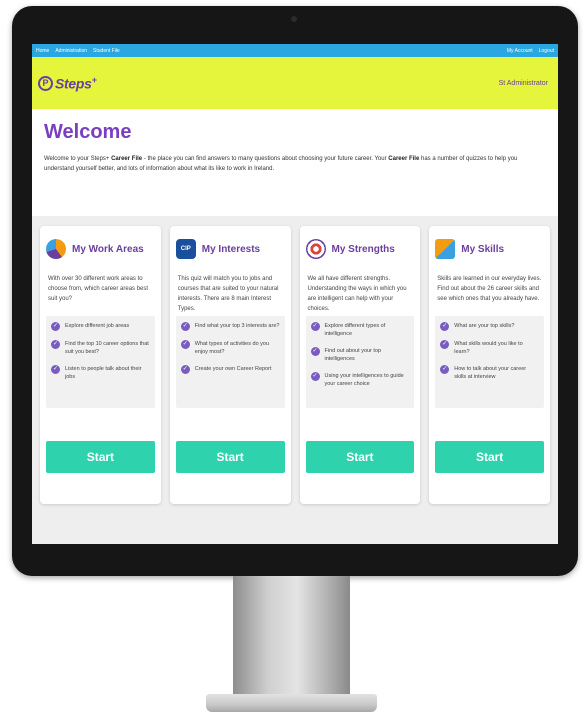  Describe the element at coordinates (42, 51) in the screenshot. I see `nav-home-link: Home` at that location.